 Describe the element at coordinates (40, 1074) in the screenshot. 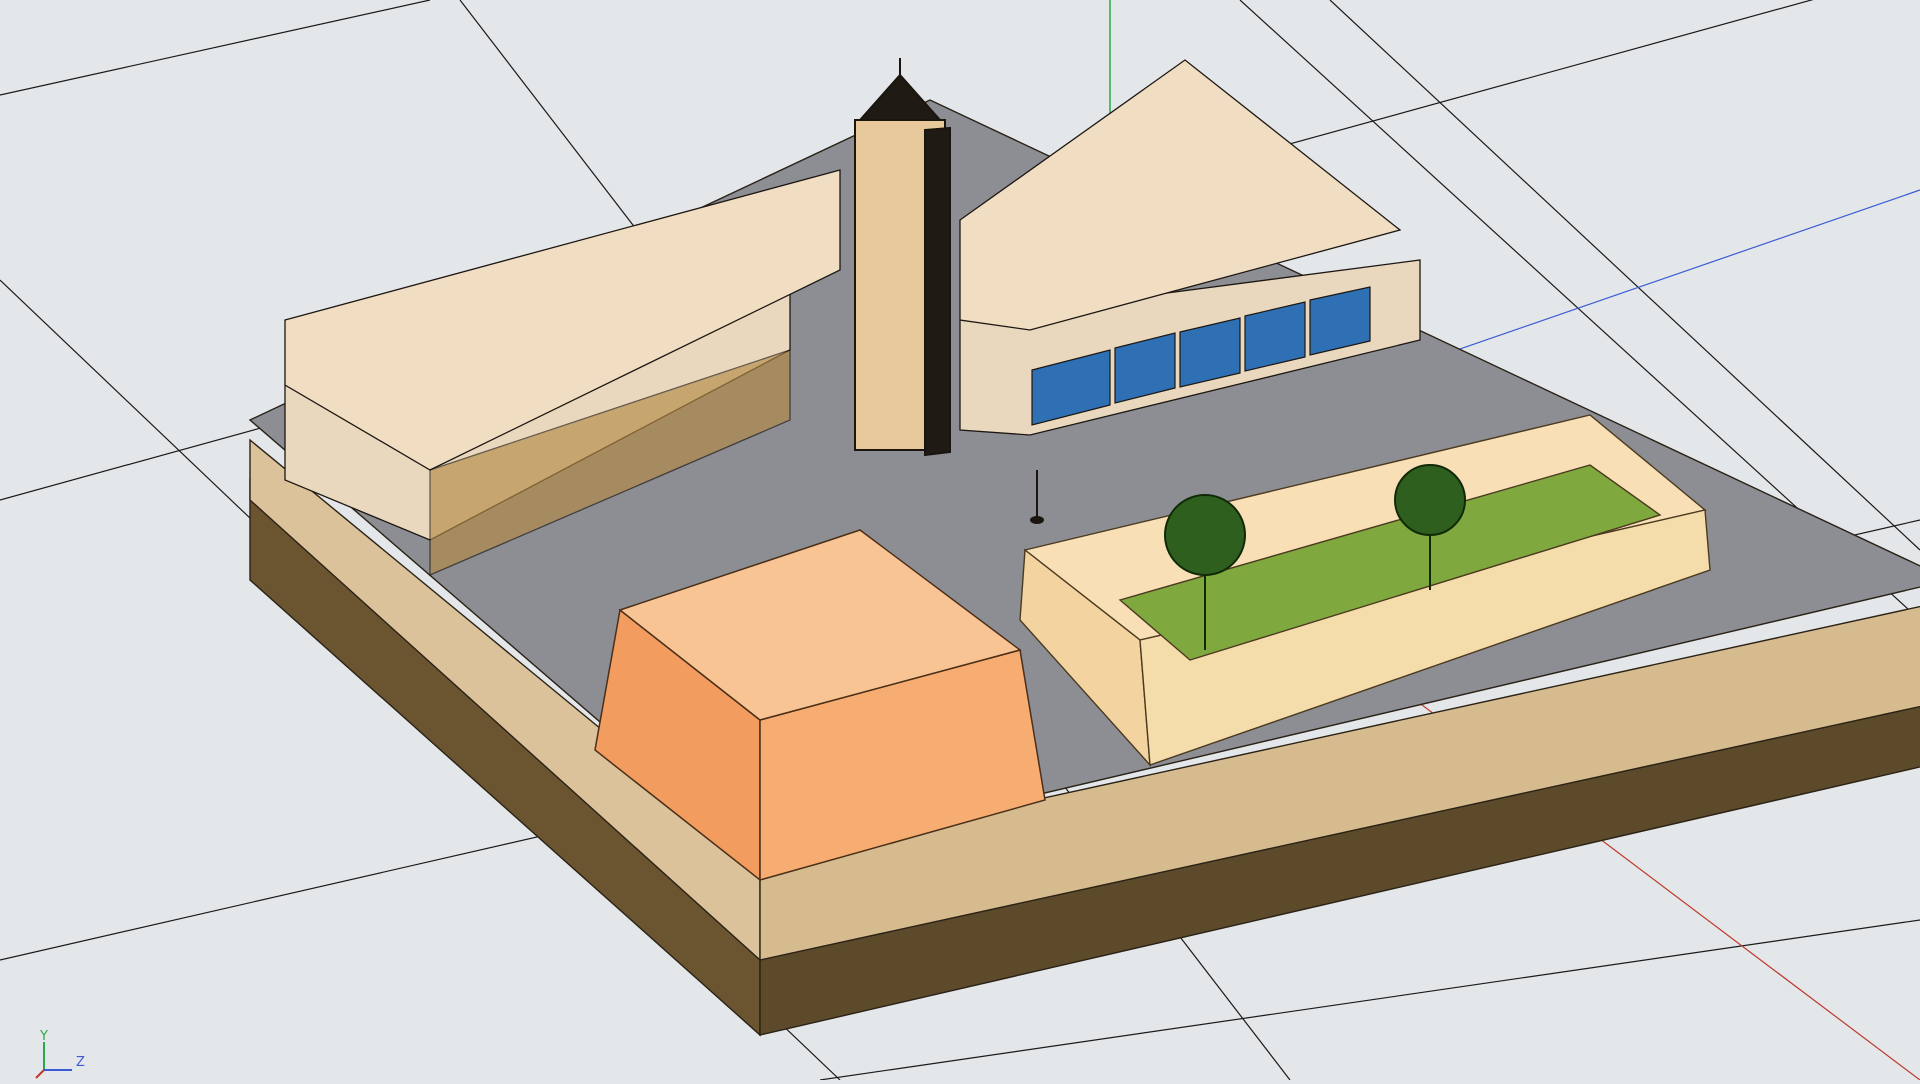

I see `gizmo-x-axis` at that location.